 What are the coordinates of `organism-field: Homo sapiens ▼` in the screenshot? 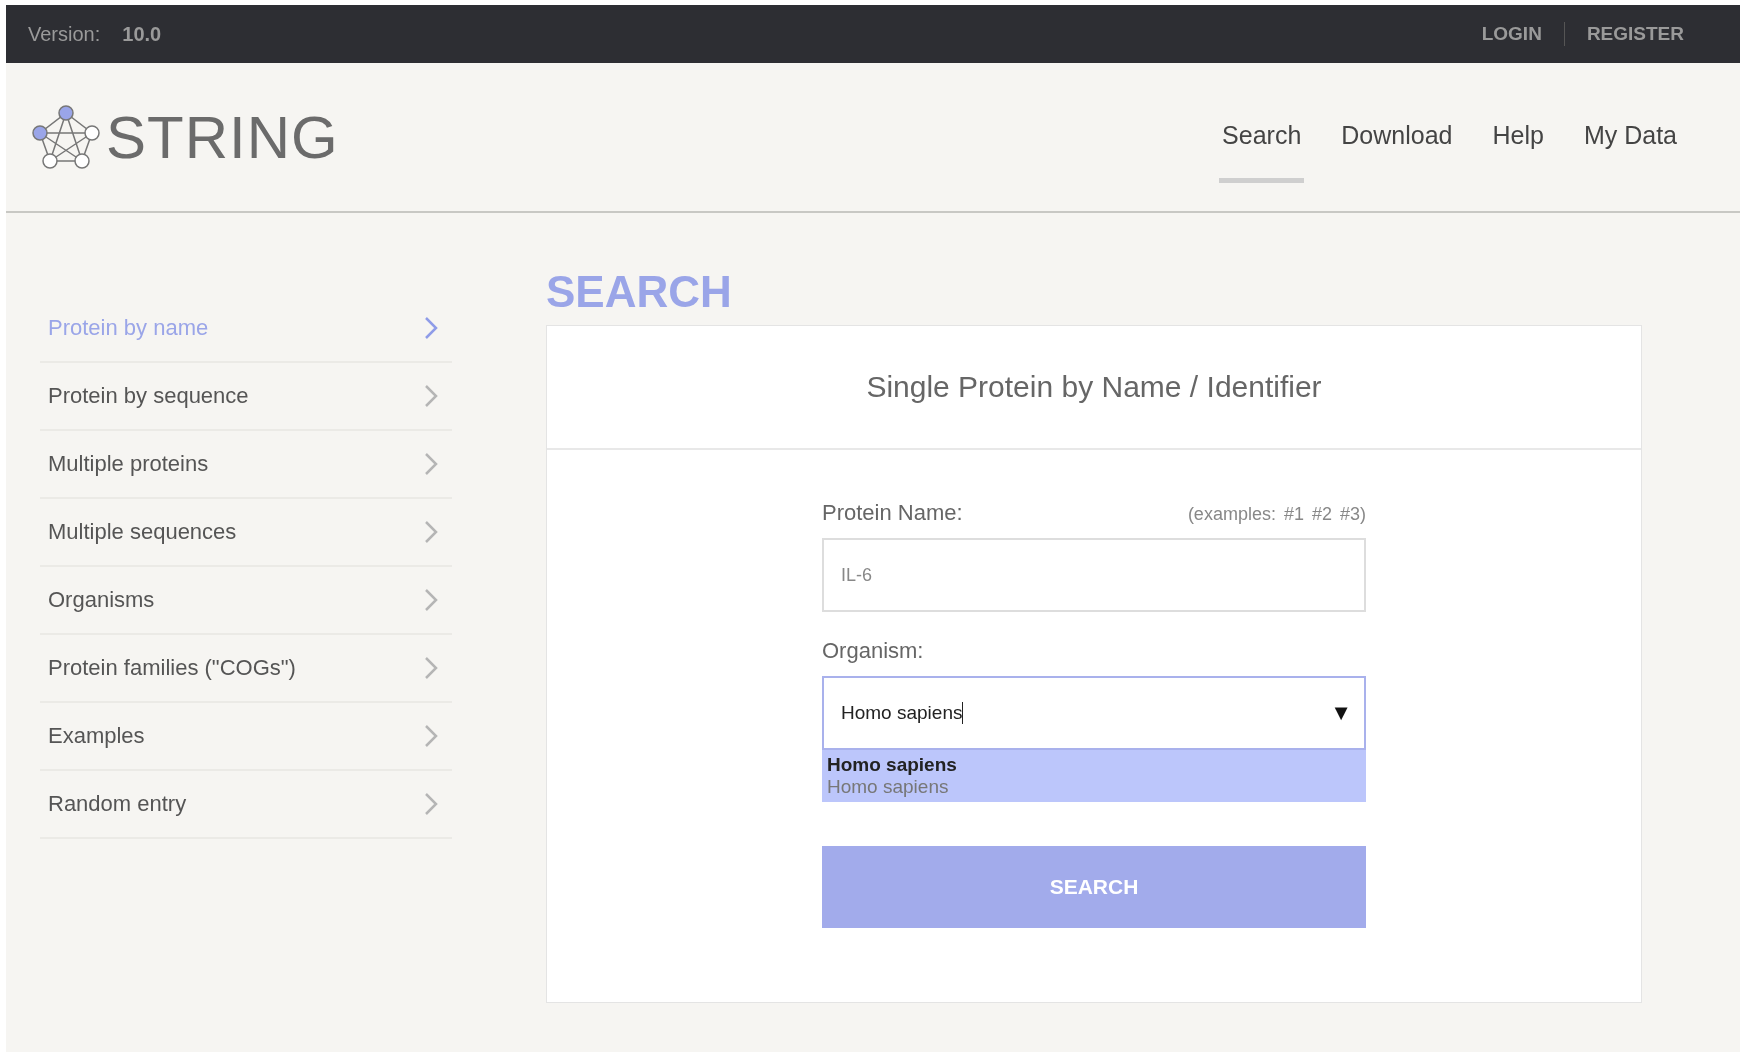 It's located at (1094, 713).